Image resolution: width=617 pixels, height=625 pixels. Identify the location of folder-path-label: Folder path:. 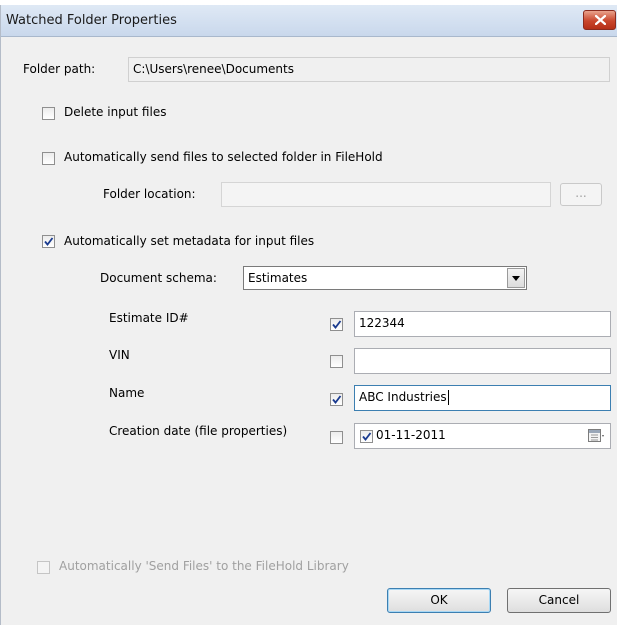
(59, 69).